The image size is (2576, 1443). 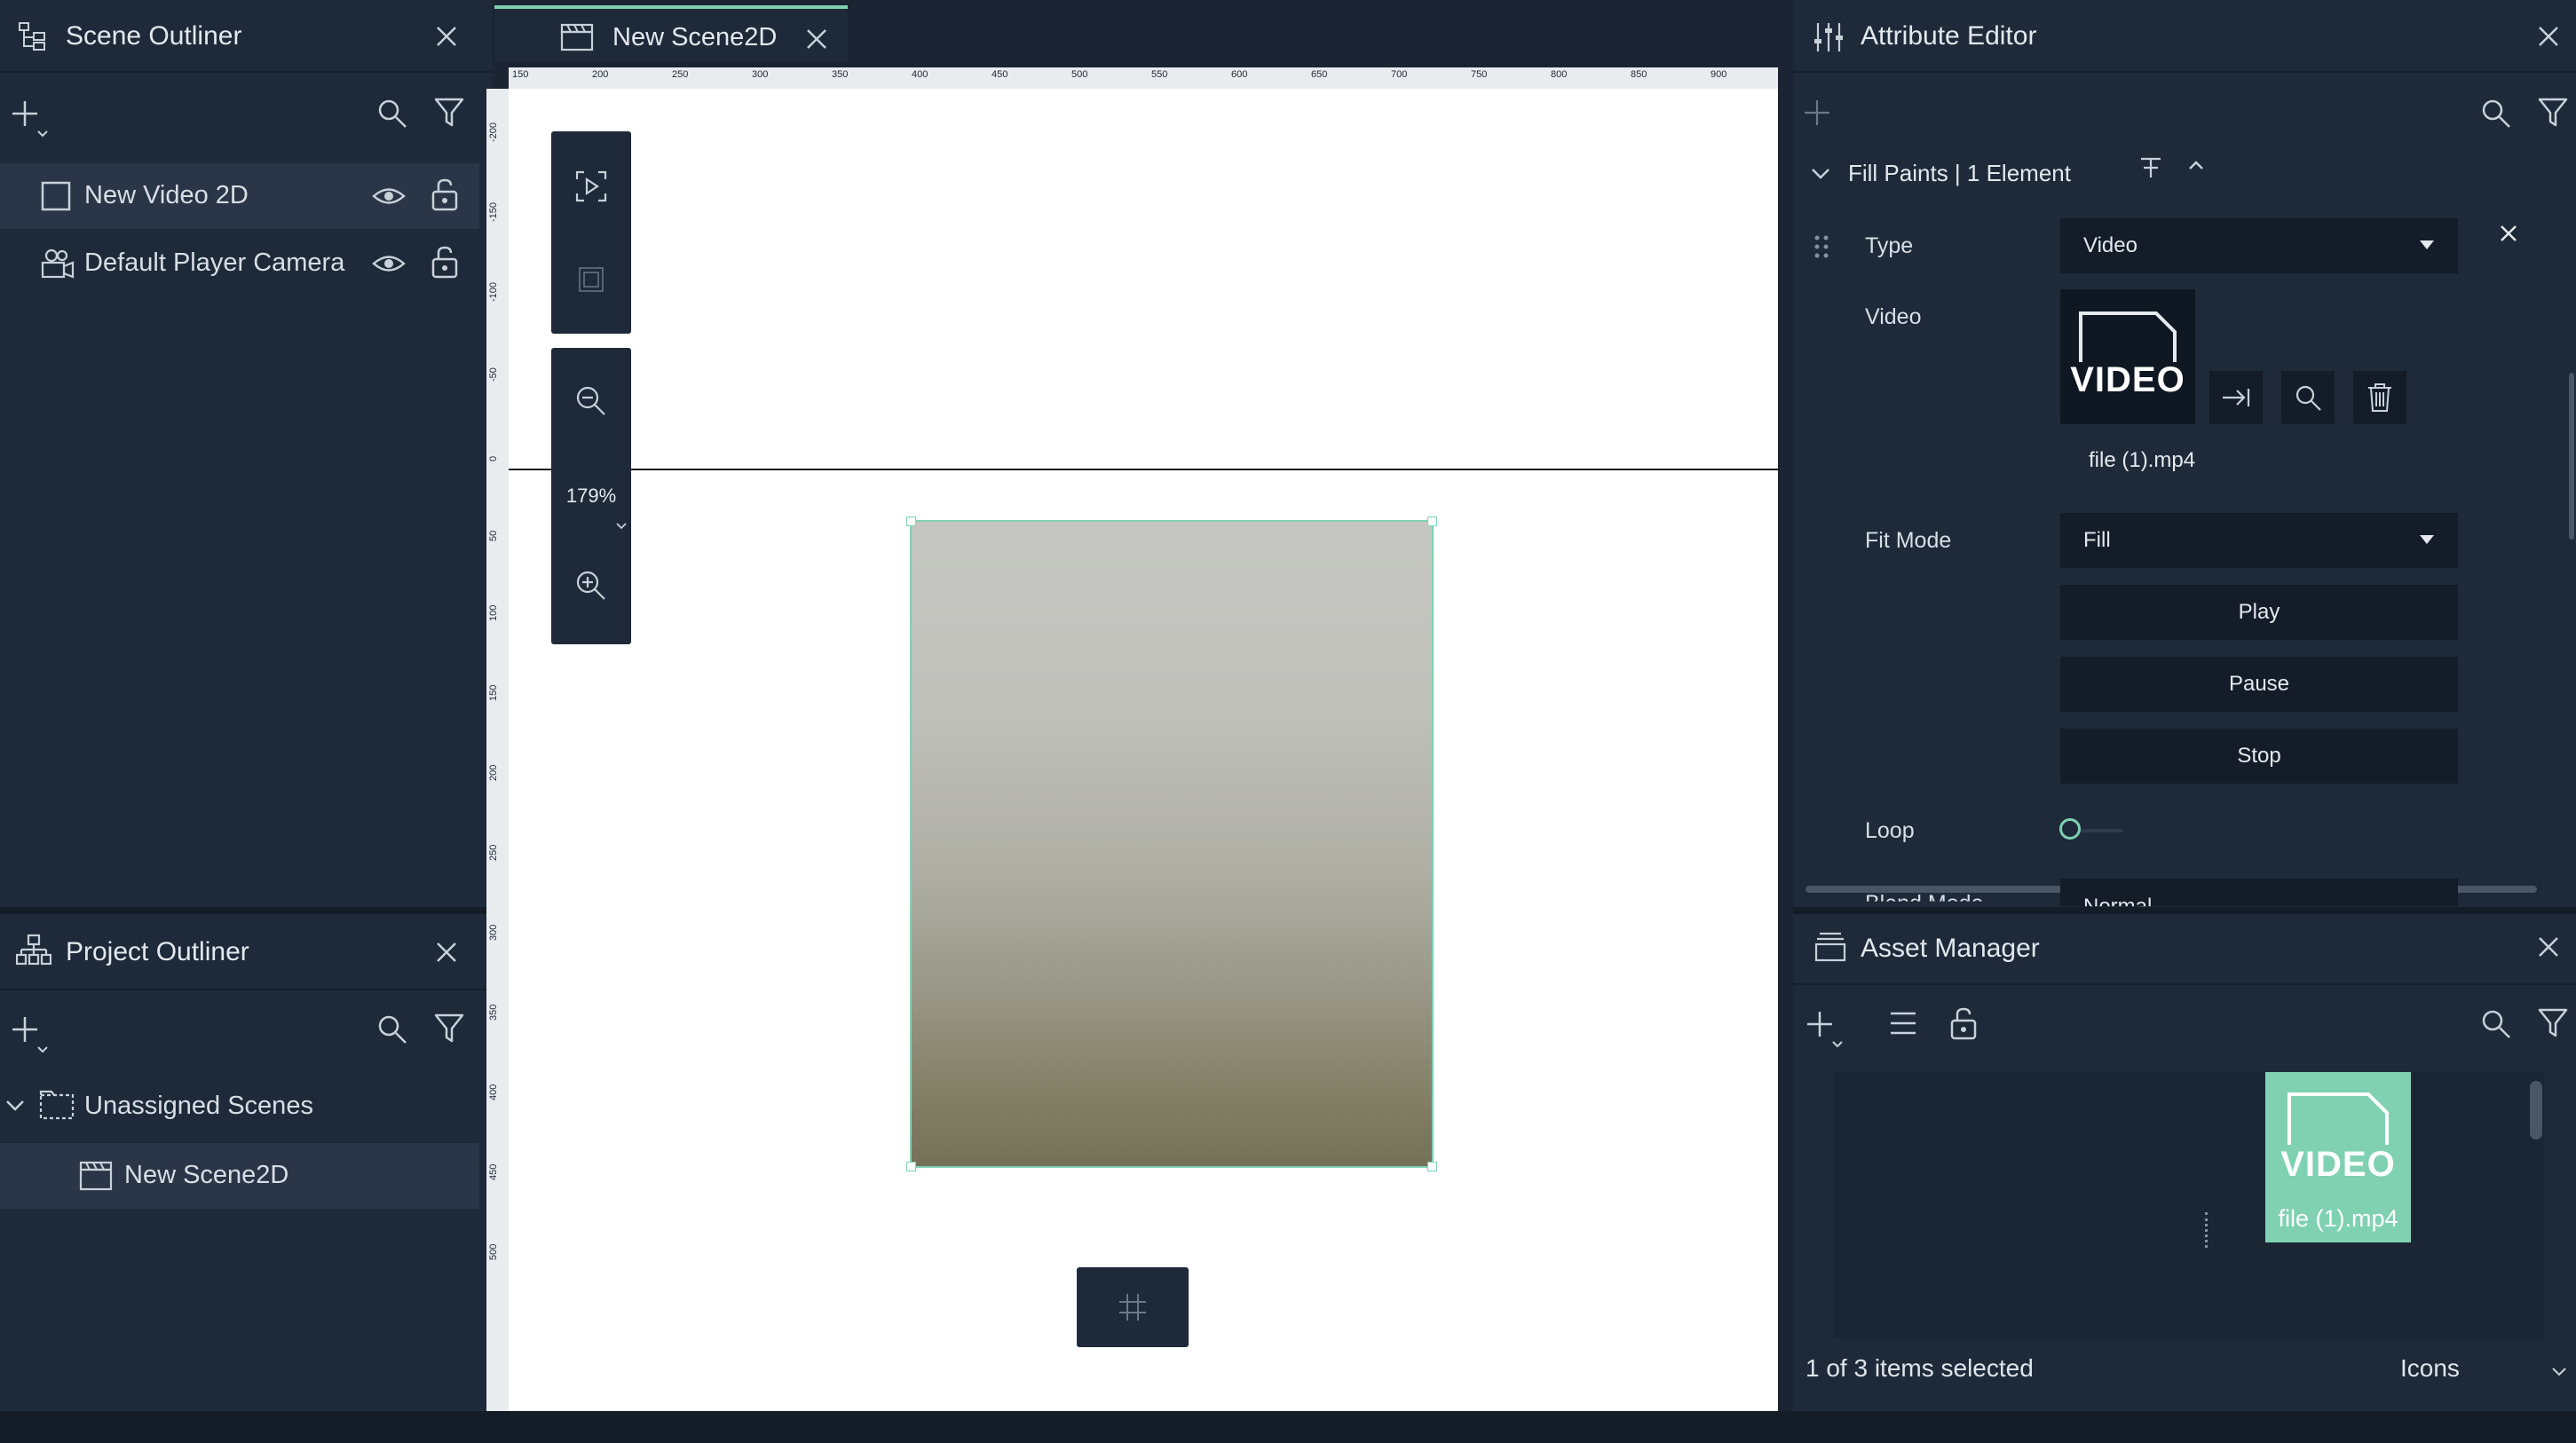 What do you see at coordinates (1817, 113) in the screenshot?
I see `add-icon` at bounding box center [1817, 113].